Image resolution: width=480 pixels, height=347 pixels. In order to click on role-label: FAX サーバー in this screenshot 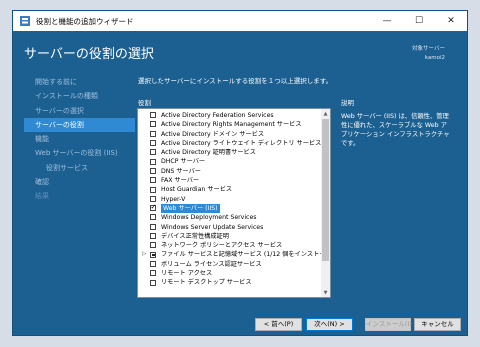, I will do `click(180, 181)`.